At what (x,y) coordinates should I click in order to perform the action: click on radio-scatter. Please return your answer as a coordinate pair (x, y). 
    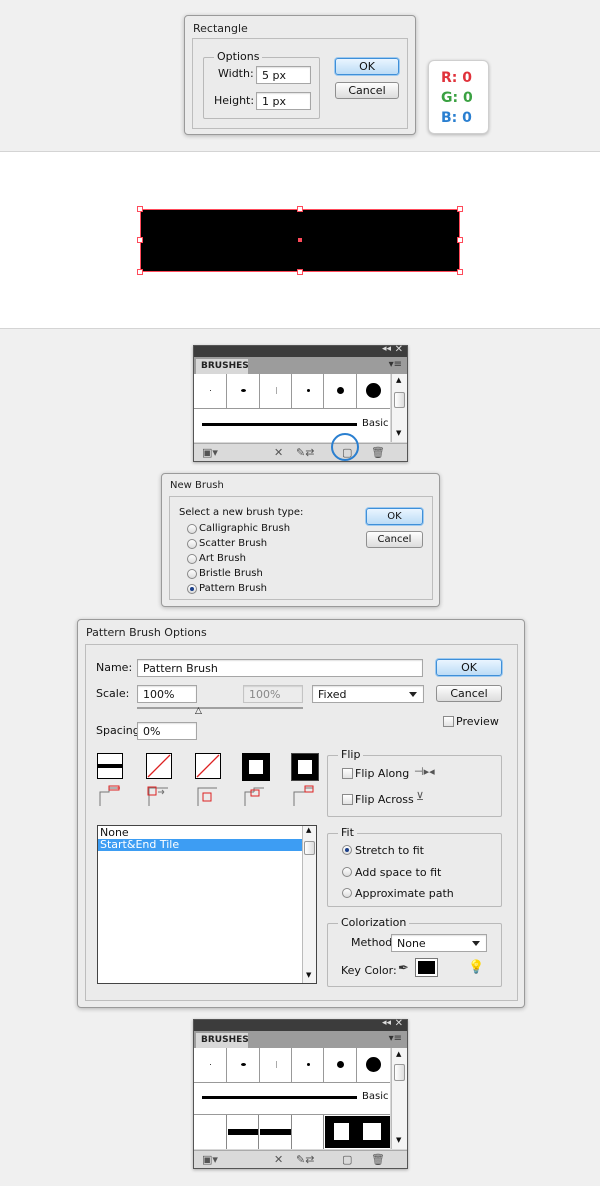
    Looking at the image, I should click on (192, 544).